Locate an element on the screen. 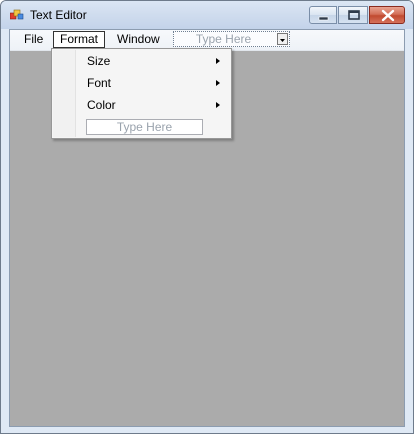 This screenshot has width=414, height=434. minimize-button is located at coordinates (323, 15).